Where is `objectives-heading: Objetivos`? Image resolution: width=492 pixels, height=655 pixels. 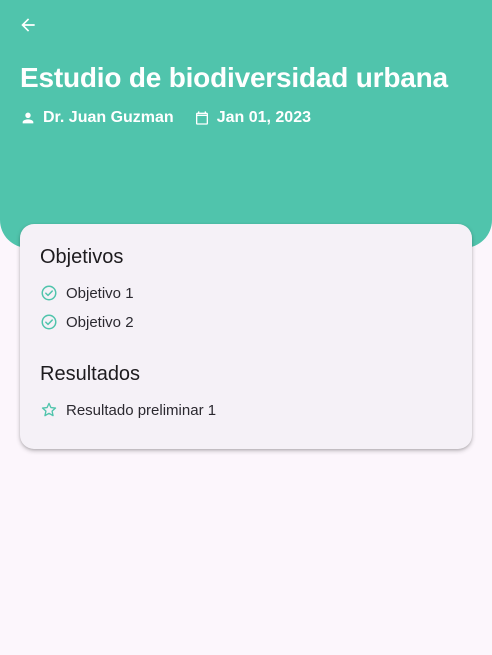 objectives-heading: Objetivos is located at coordinates (82, 257).